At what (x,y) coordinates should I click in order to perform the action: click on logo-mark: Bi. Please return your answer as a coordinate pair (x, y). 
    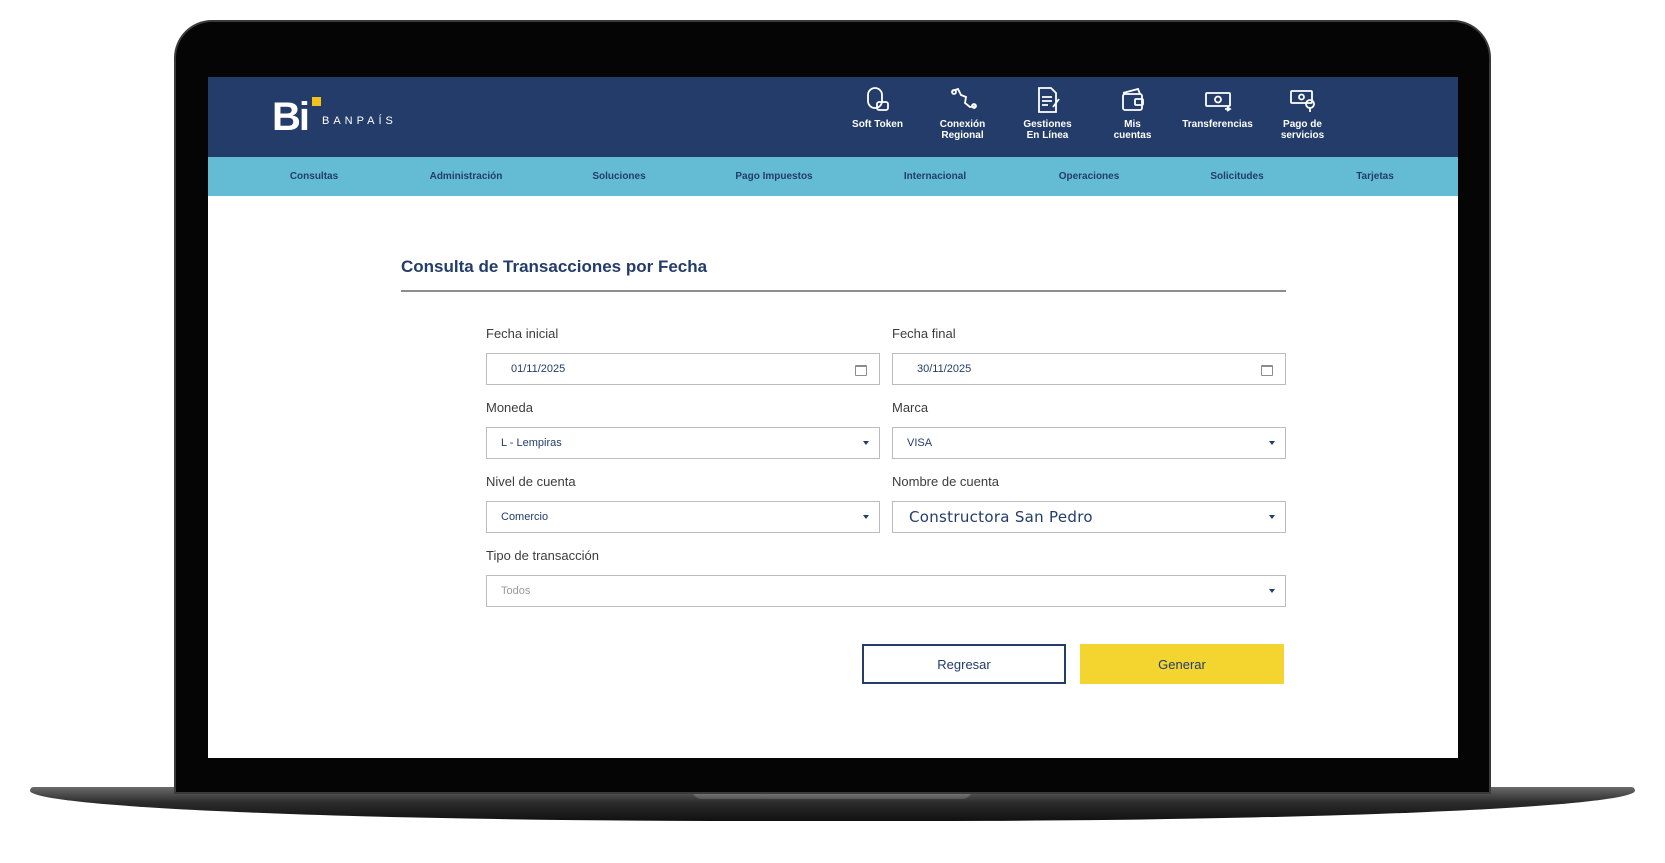
    Looking at the image, I should click on (291, 116).